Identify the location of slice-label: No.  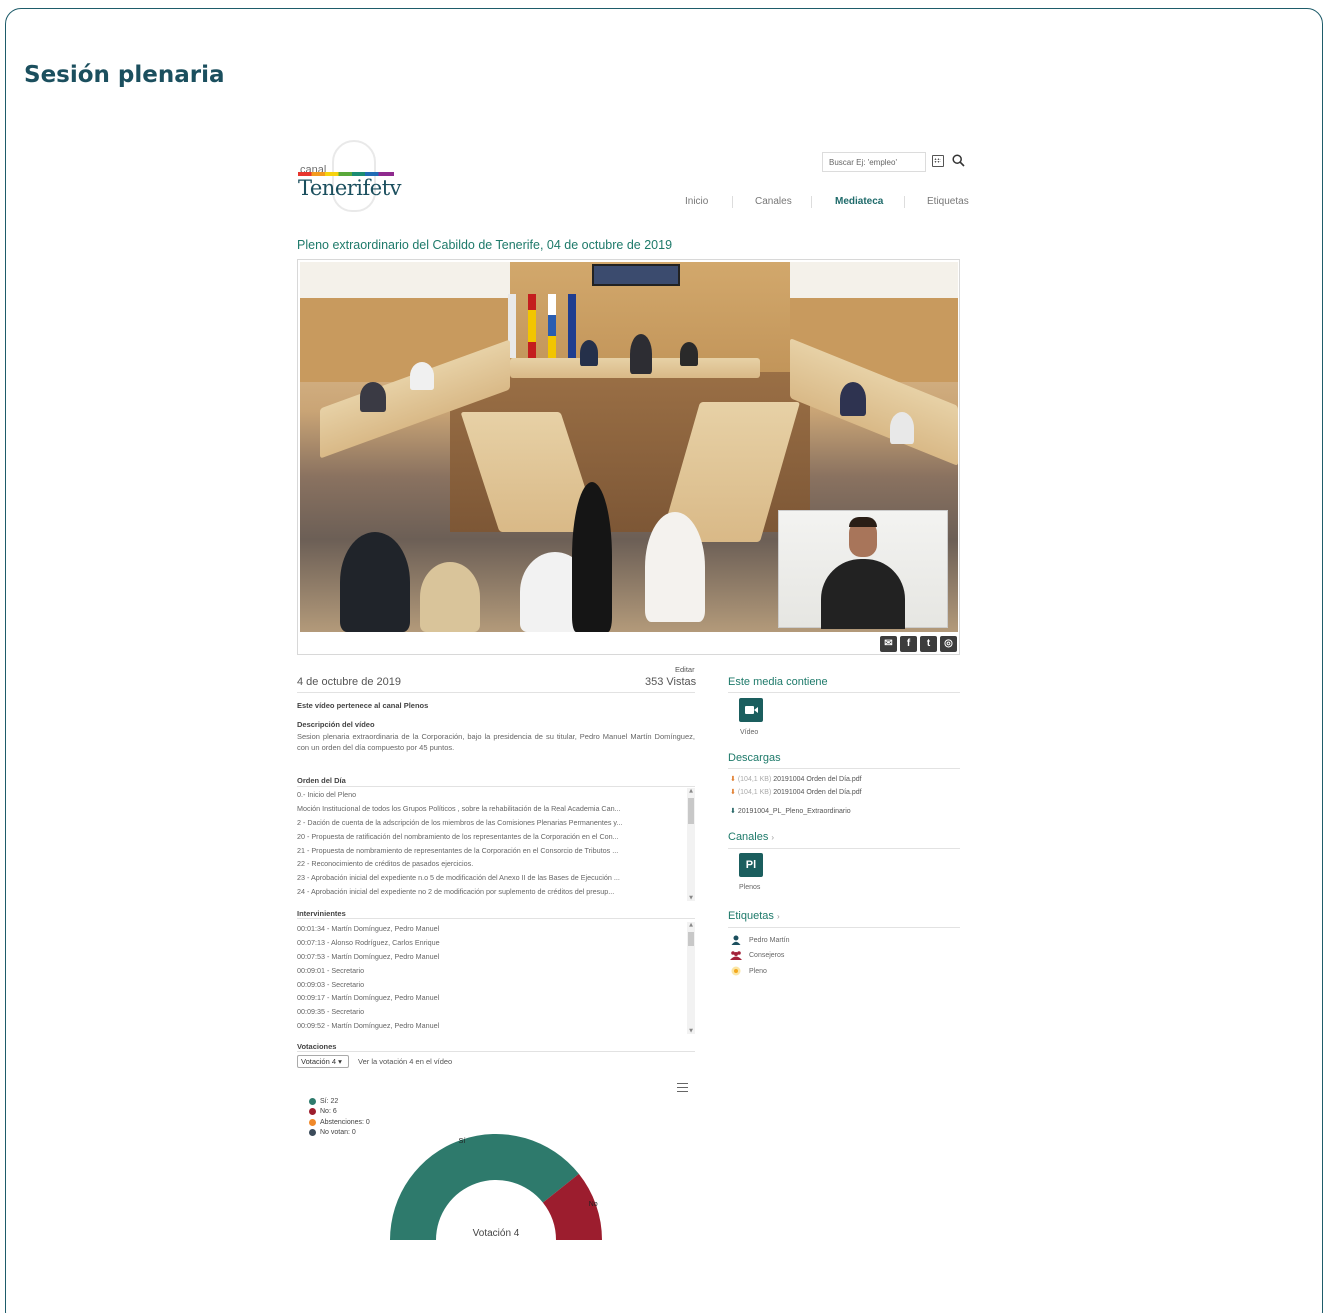
(593, 1204).